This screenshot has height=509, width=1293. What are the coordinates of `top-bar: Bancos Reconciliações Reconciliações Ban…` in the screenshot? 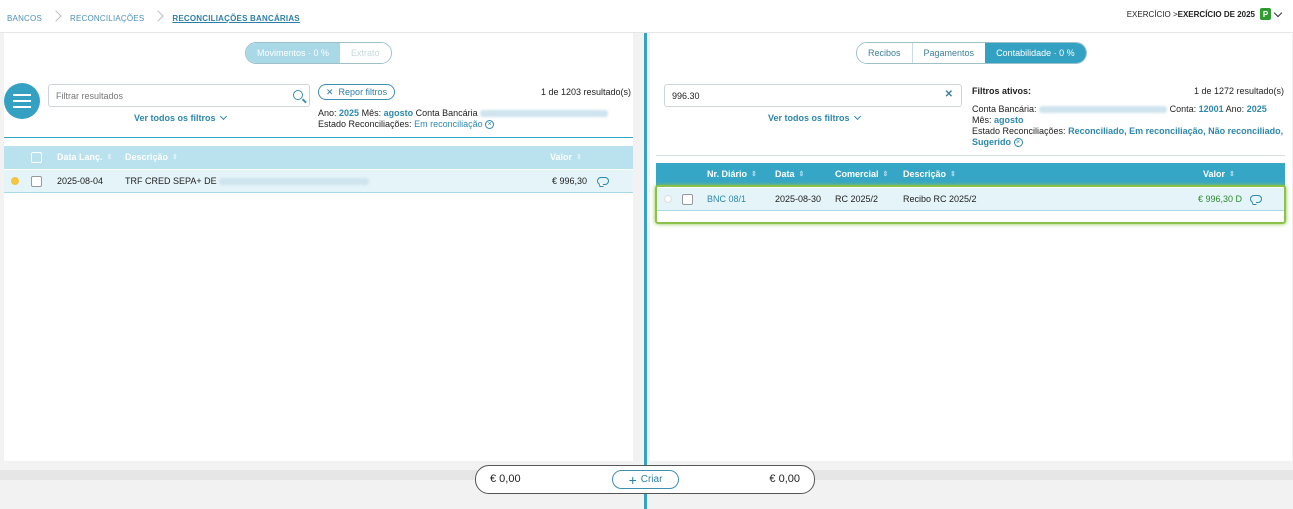 It's located at (646, 16).